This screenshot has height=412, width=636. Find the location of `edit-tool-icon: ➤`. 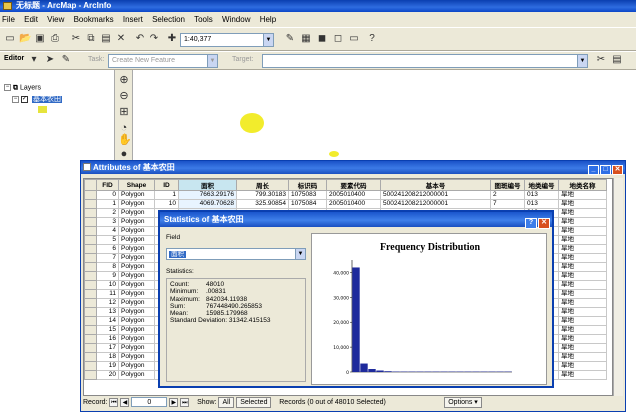

edit-tool-icon: ➤ is located at coordinates (50, 60).